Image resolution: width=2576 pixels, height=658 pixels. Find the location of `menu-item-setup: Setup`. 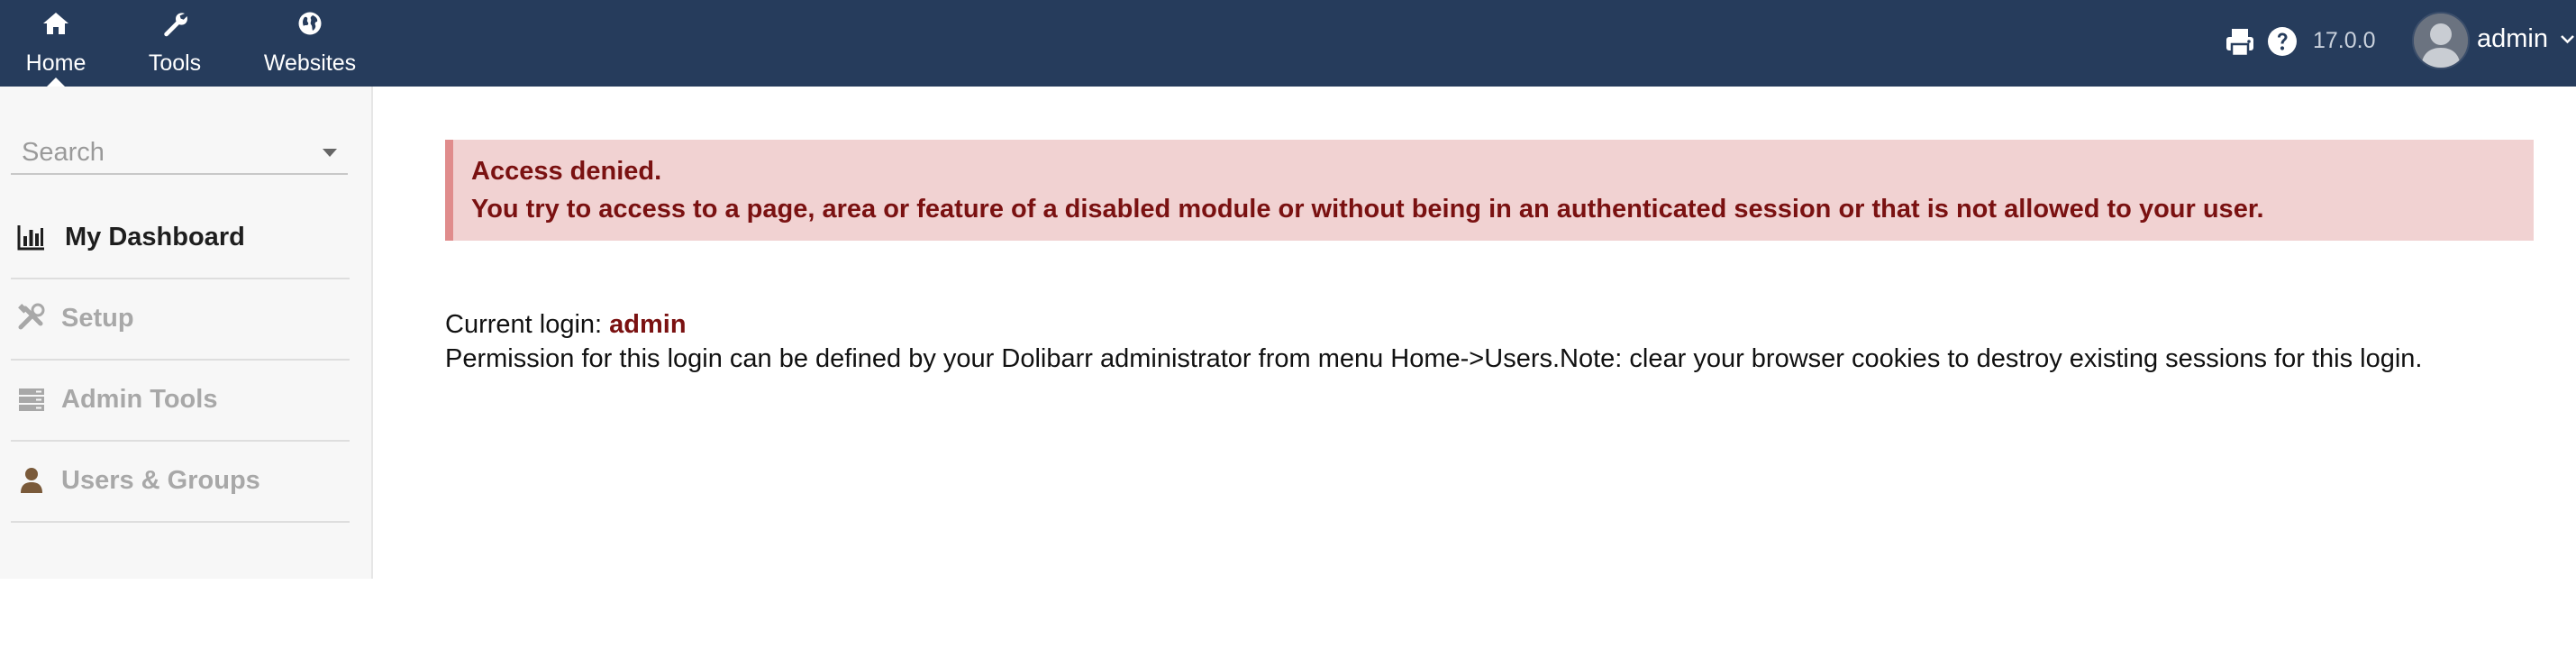

menu-item-setup: Setup is located at coordinates (180, 320).